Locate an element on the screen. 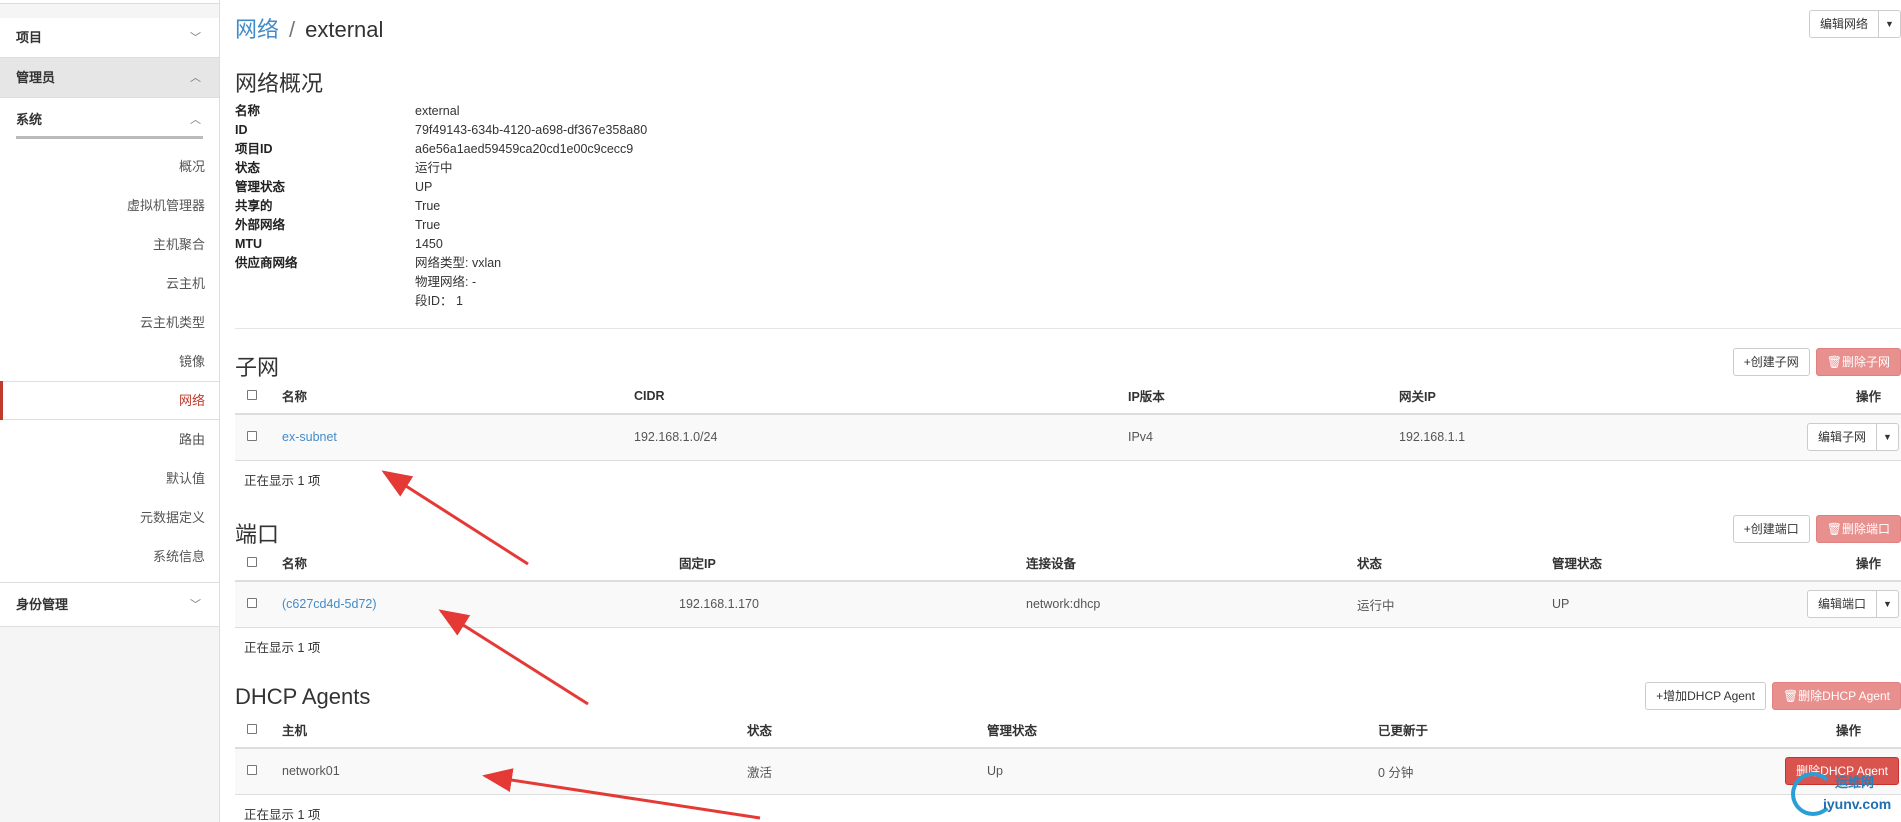 This screenshot has width=1901, height=822. column-header: 连接设备 is located at coordinates (1191, 563).